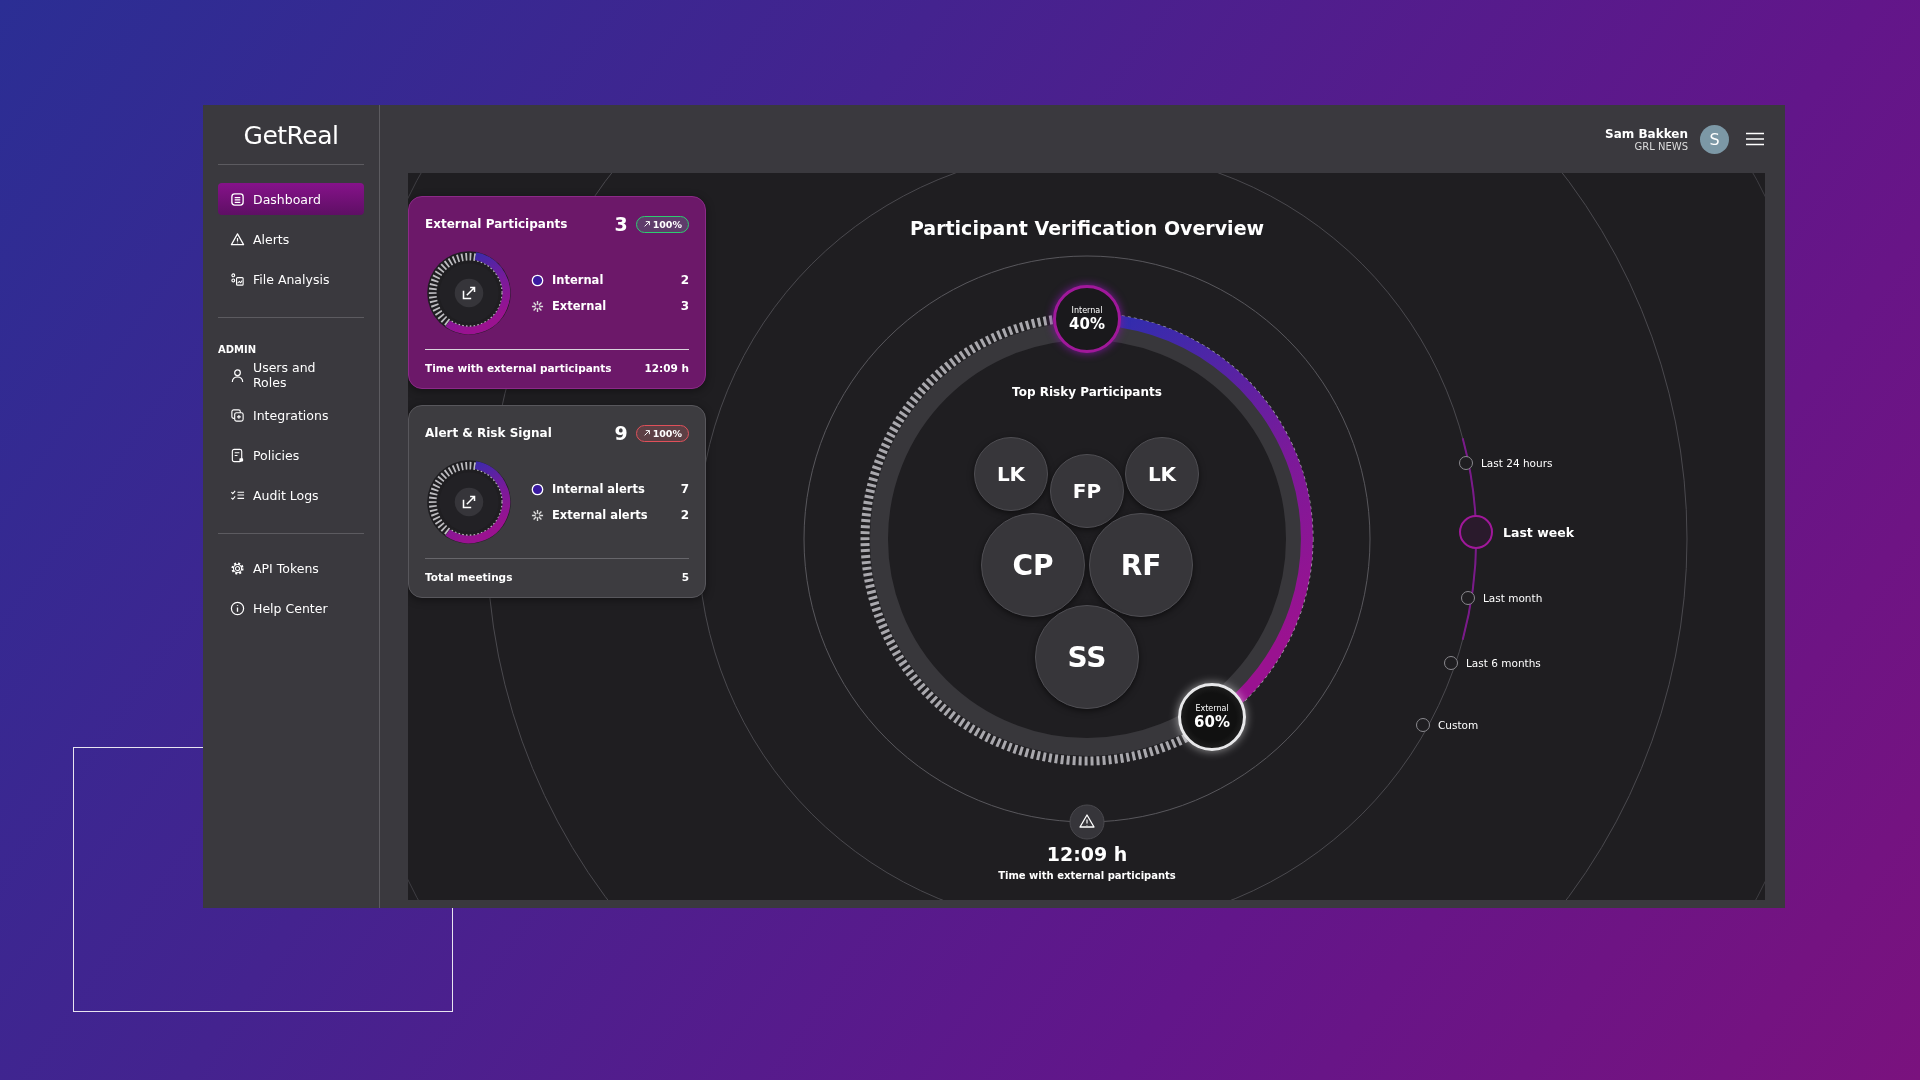 This screenshot has width=1920, height=1080. Describe the element at coordinates (237, 568) in the screenshot. I see `settings-icon` at that location.